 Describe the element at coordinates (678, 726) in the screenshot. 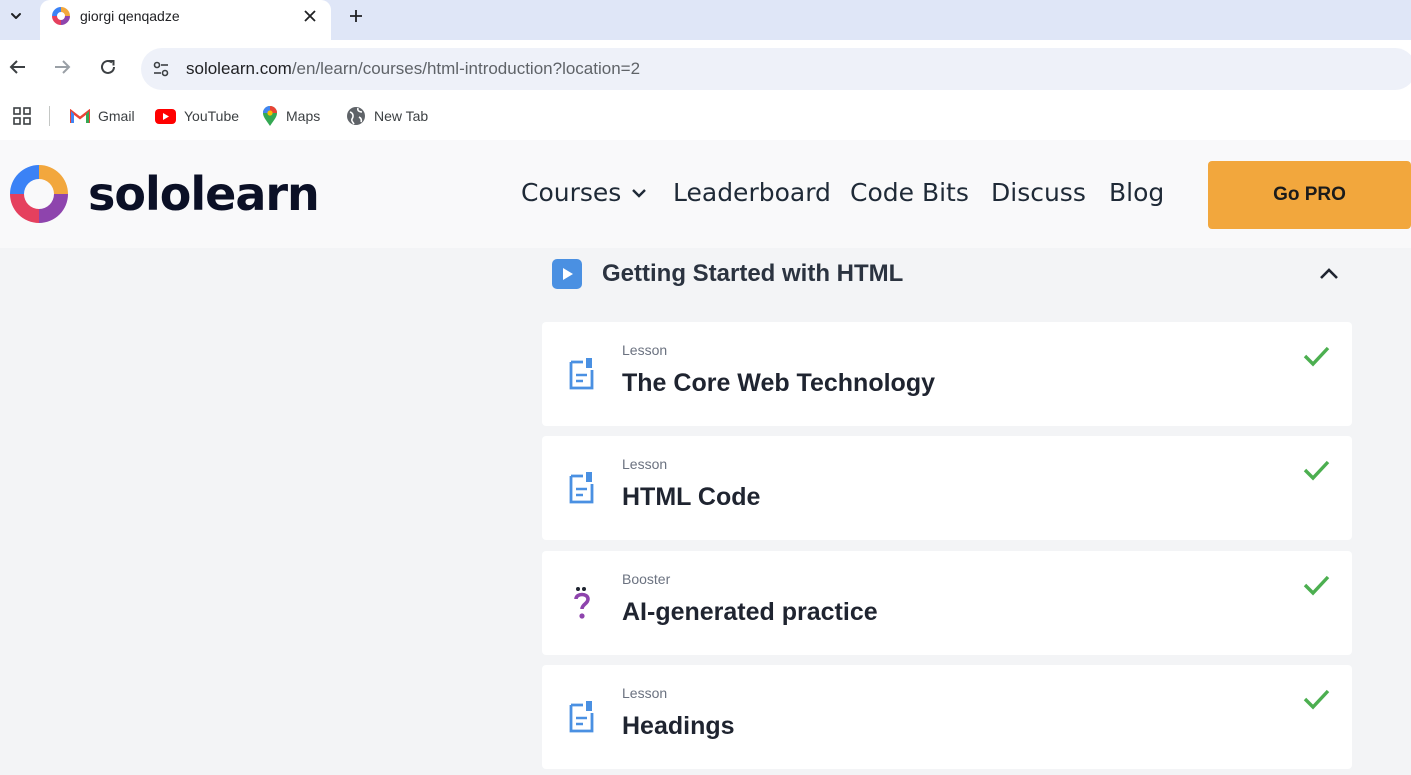

I see `item-title: Headings` at that location.